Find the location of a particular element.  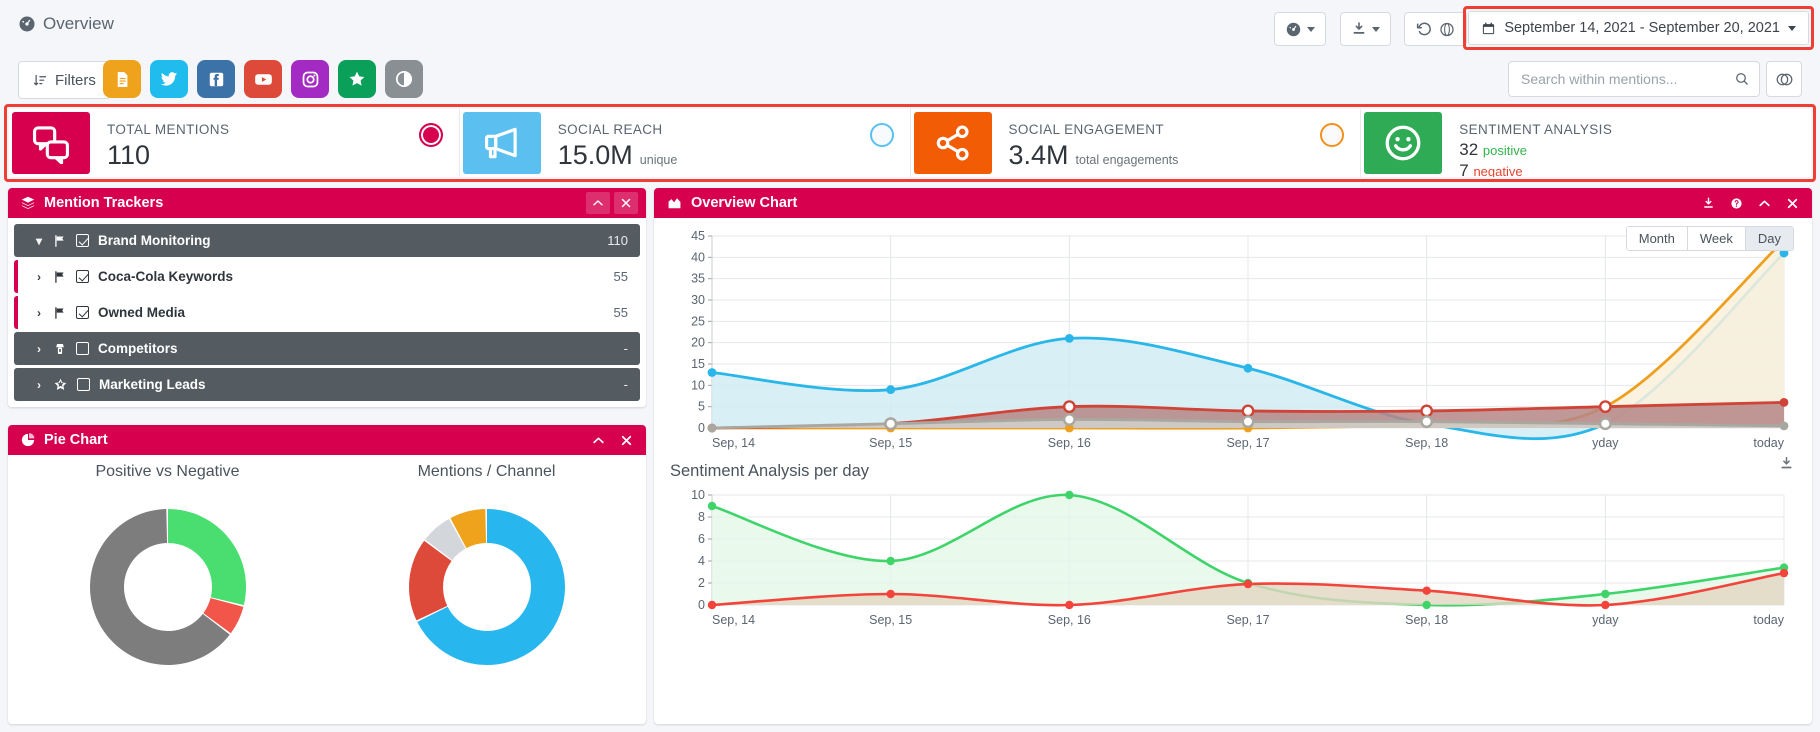

pie-chart-header: Pie Chart is located at coordinates (327, 440).